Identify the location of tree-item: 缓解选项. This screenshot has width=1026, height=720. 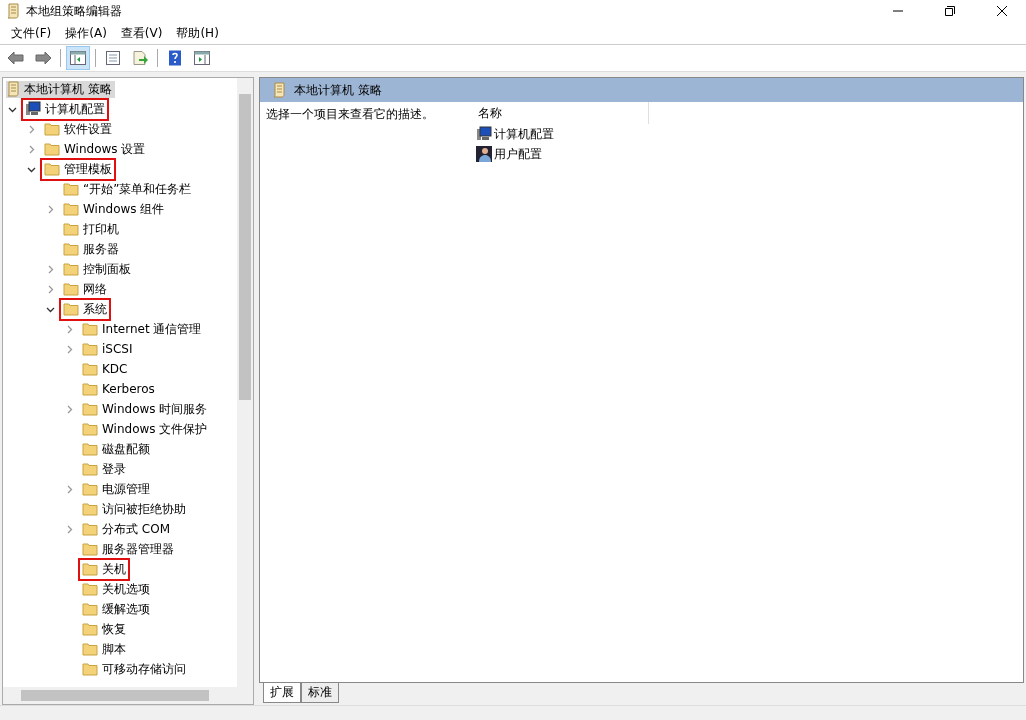
(126, 609).